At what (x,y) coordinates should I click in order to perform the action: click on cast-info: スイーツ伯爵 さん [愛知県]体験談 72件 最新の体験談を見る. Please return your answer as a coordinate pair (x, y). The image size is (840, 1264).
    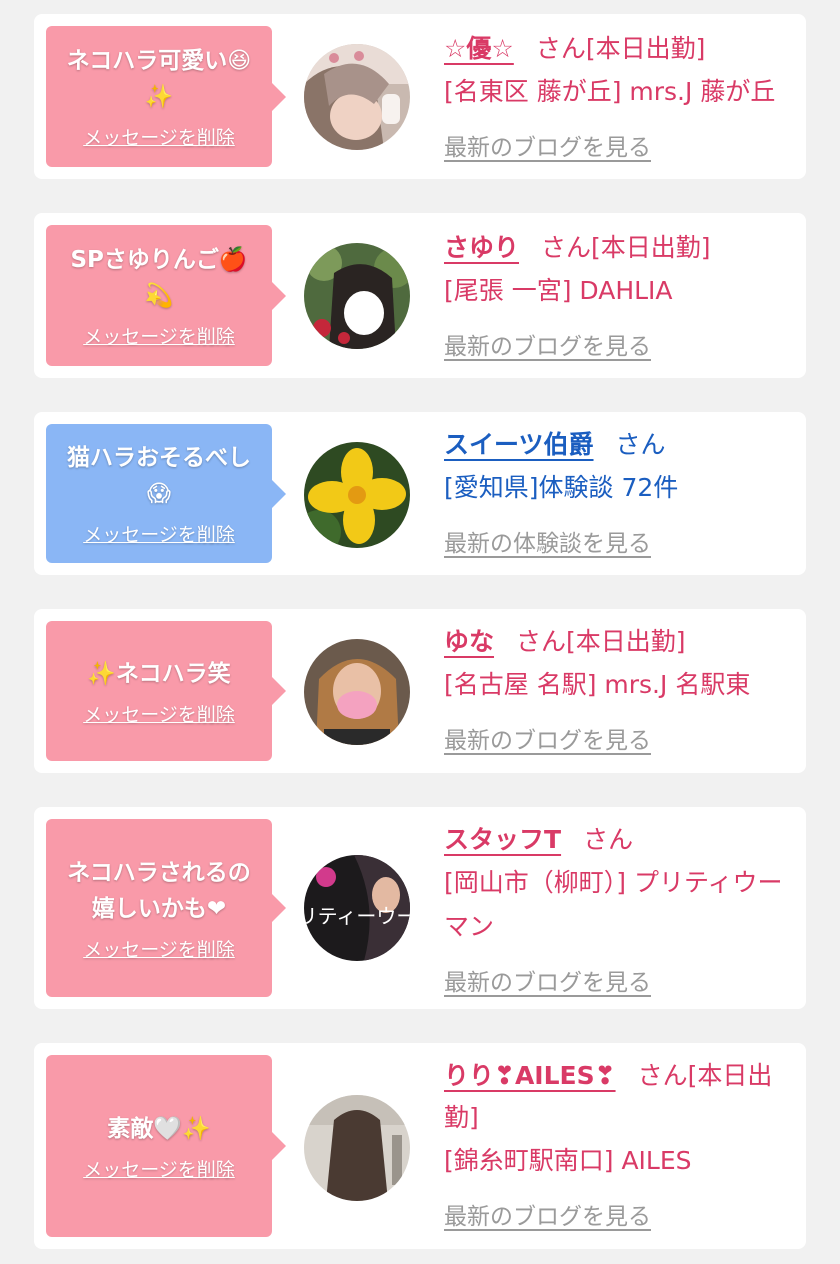
    Looking at the image, I should click on (620, 491).